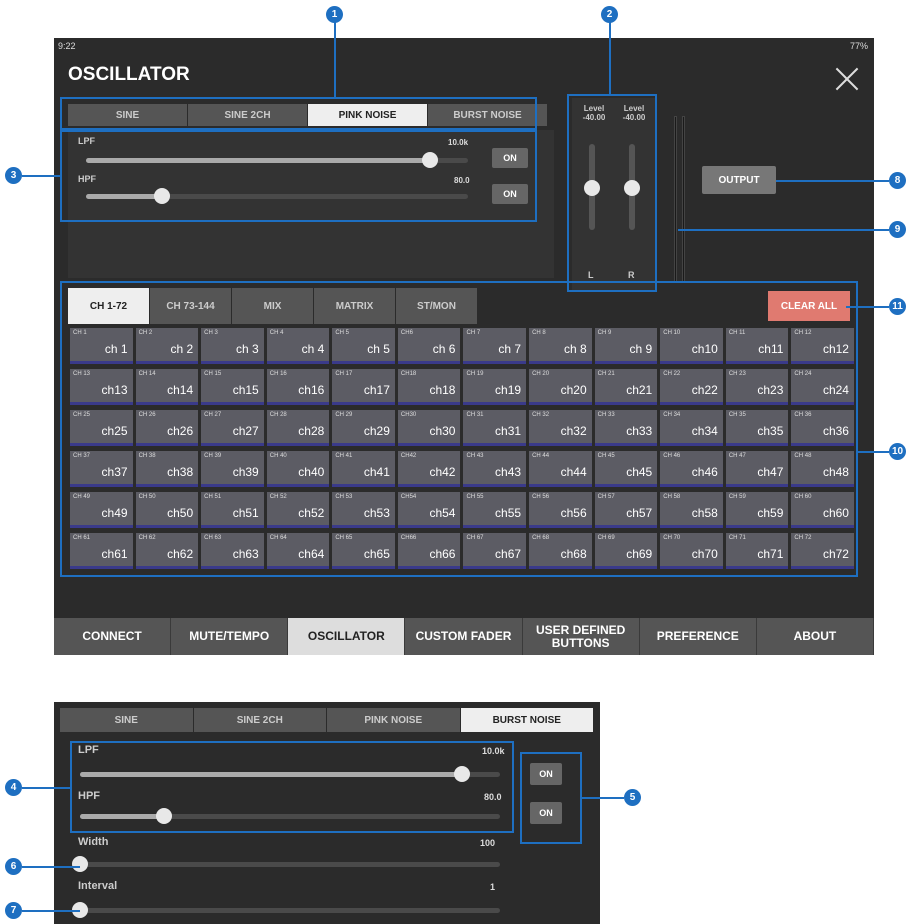 This screenshot has height=924, width=909. I want to click on page-title: OSCILLATOR, so click(129, 74).